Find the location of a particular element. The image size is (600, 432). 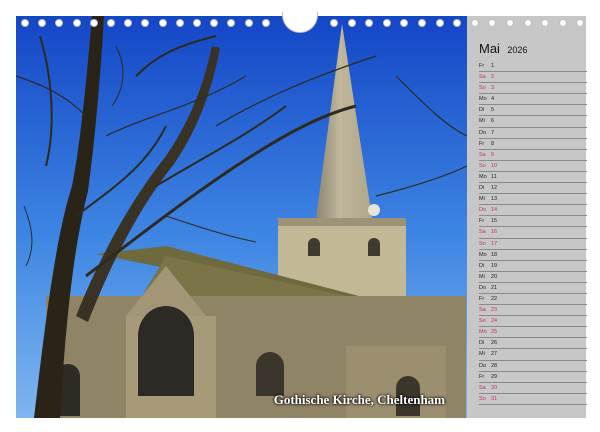

day-row: Mo 4 is located at coordinates (533, 100).